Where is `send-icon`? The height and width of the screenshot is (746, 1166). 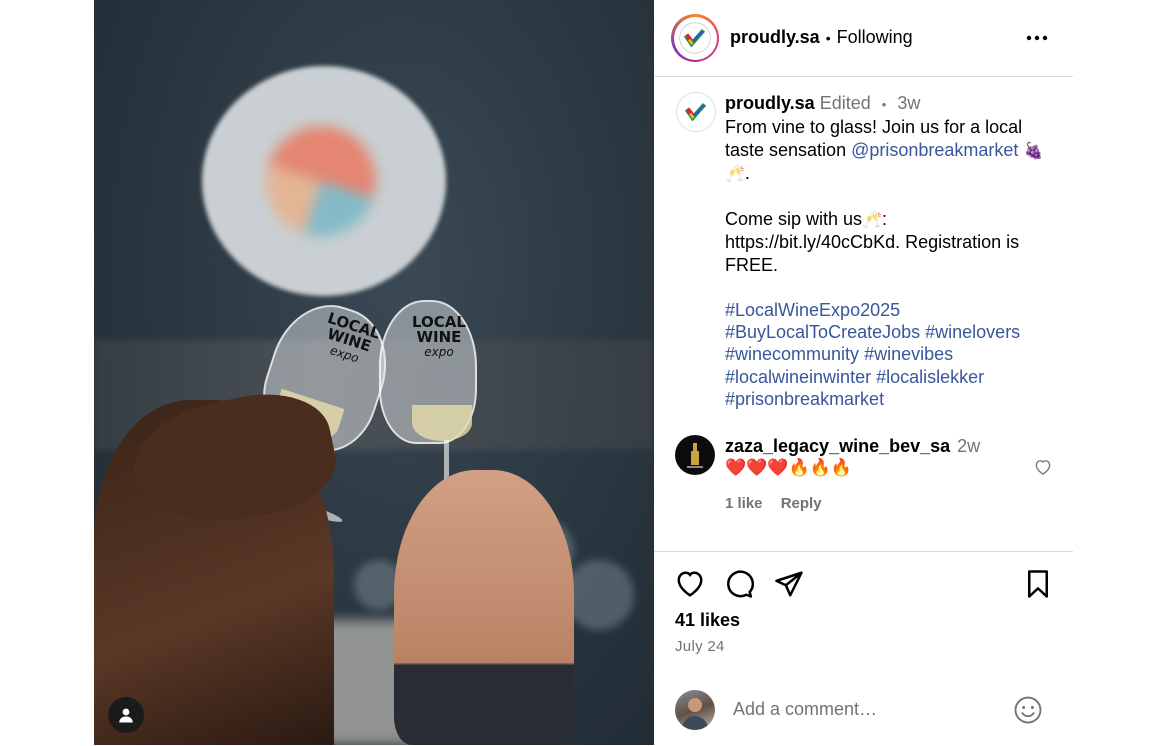 send-icon is located at coordinates (789, 584).